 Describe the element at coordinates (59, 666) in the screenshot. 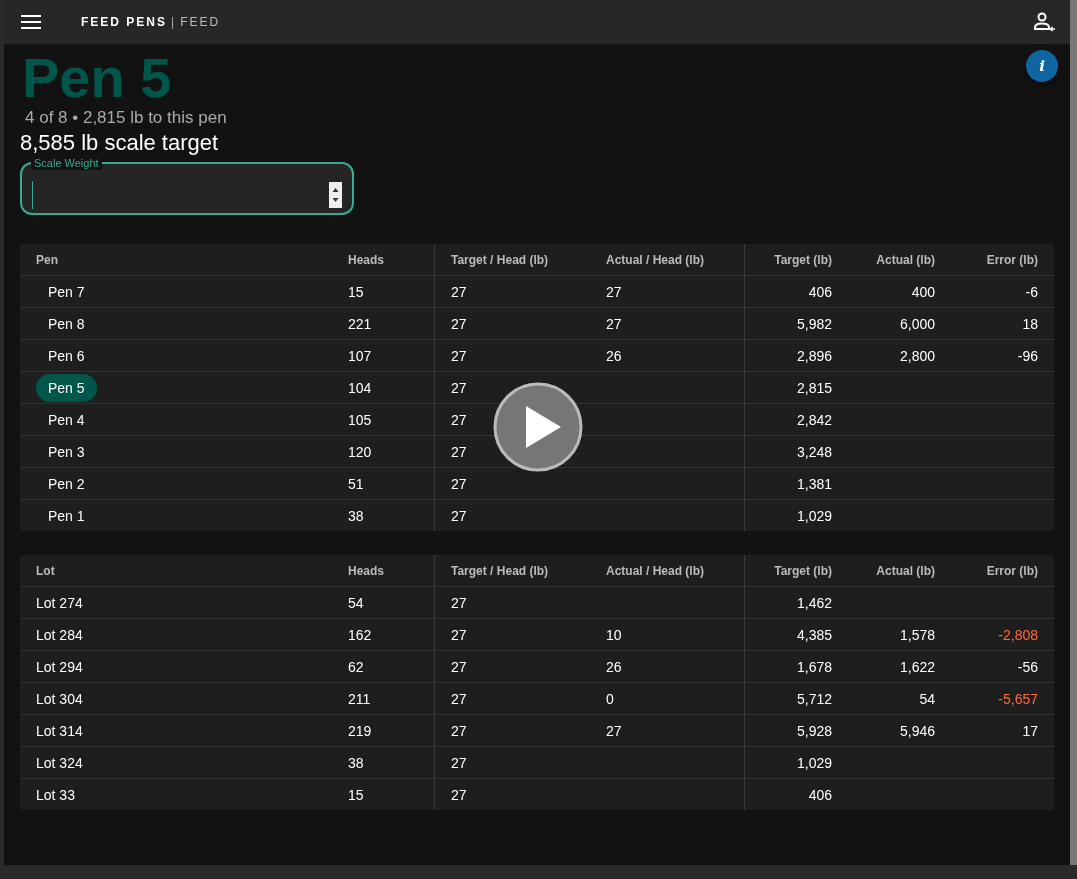

I see `table-cell: Lot 294` at that location.